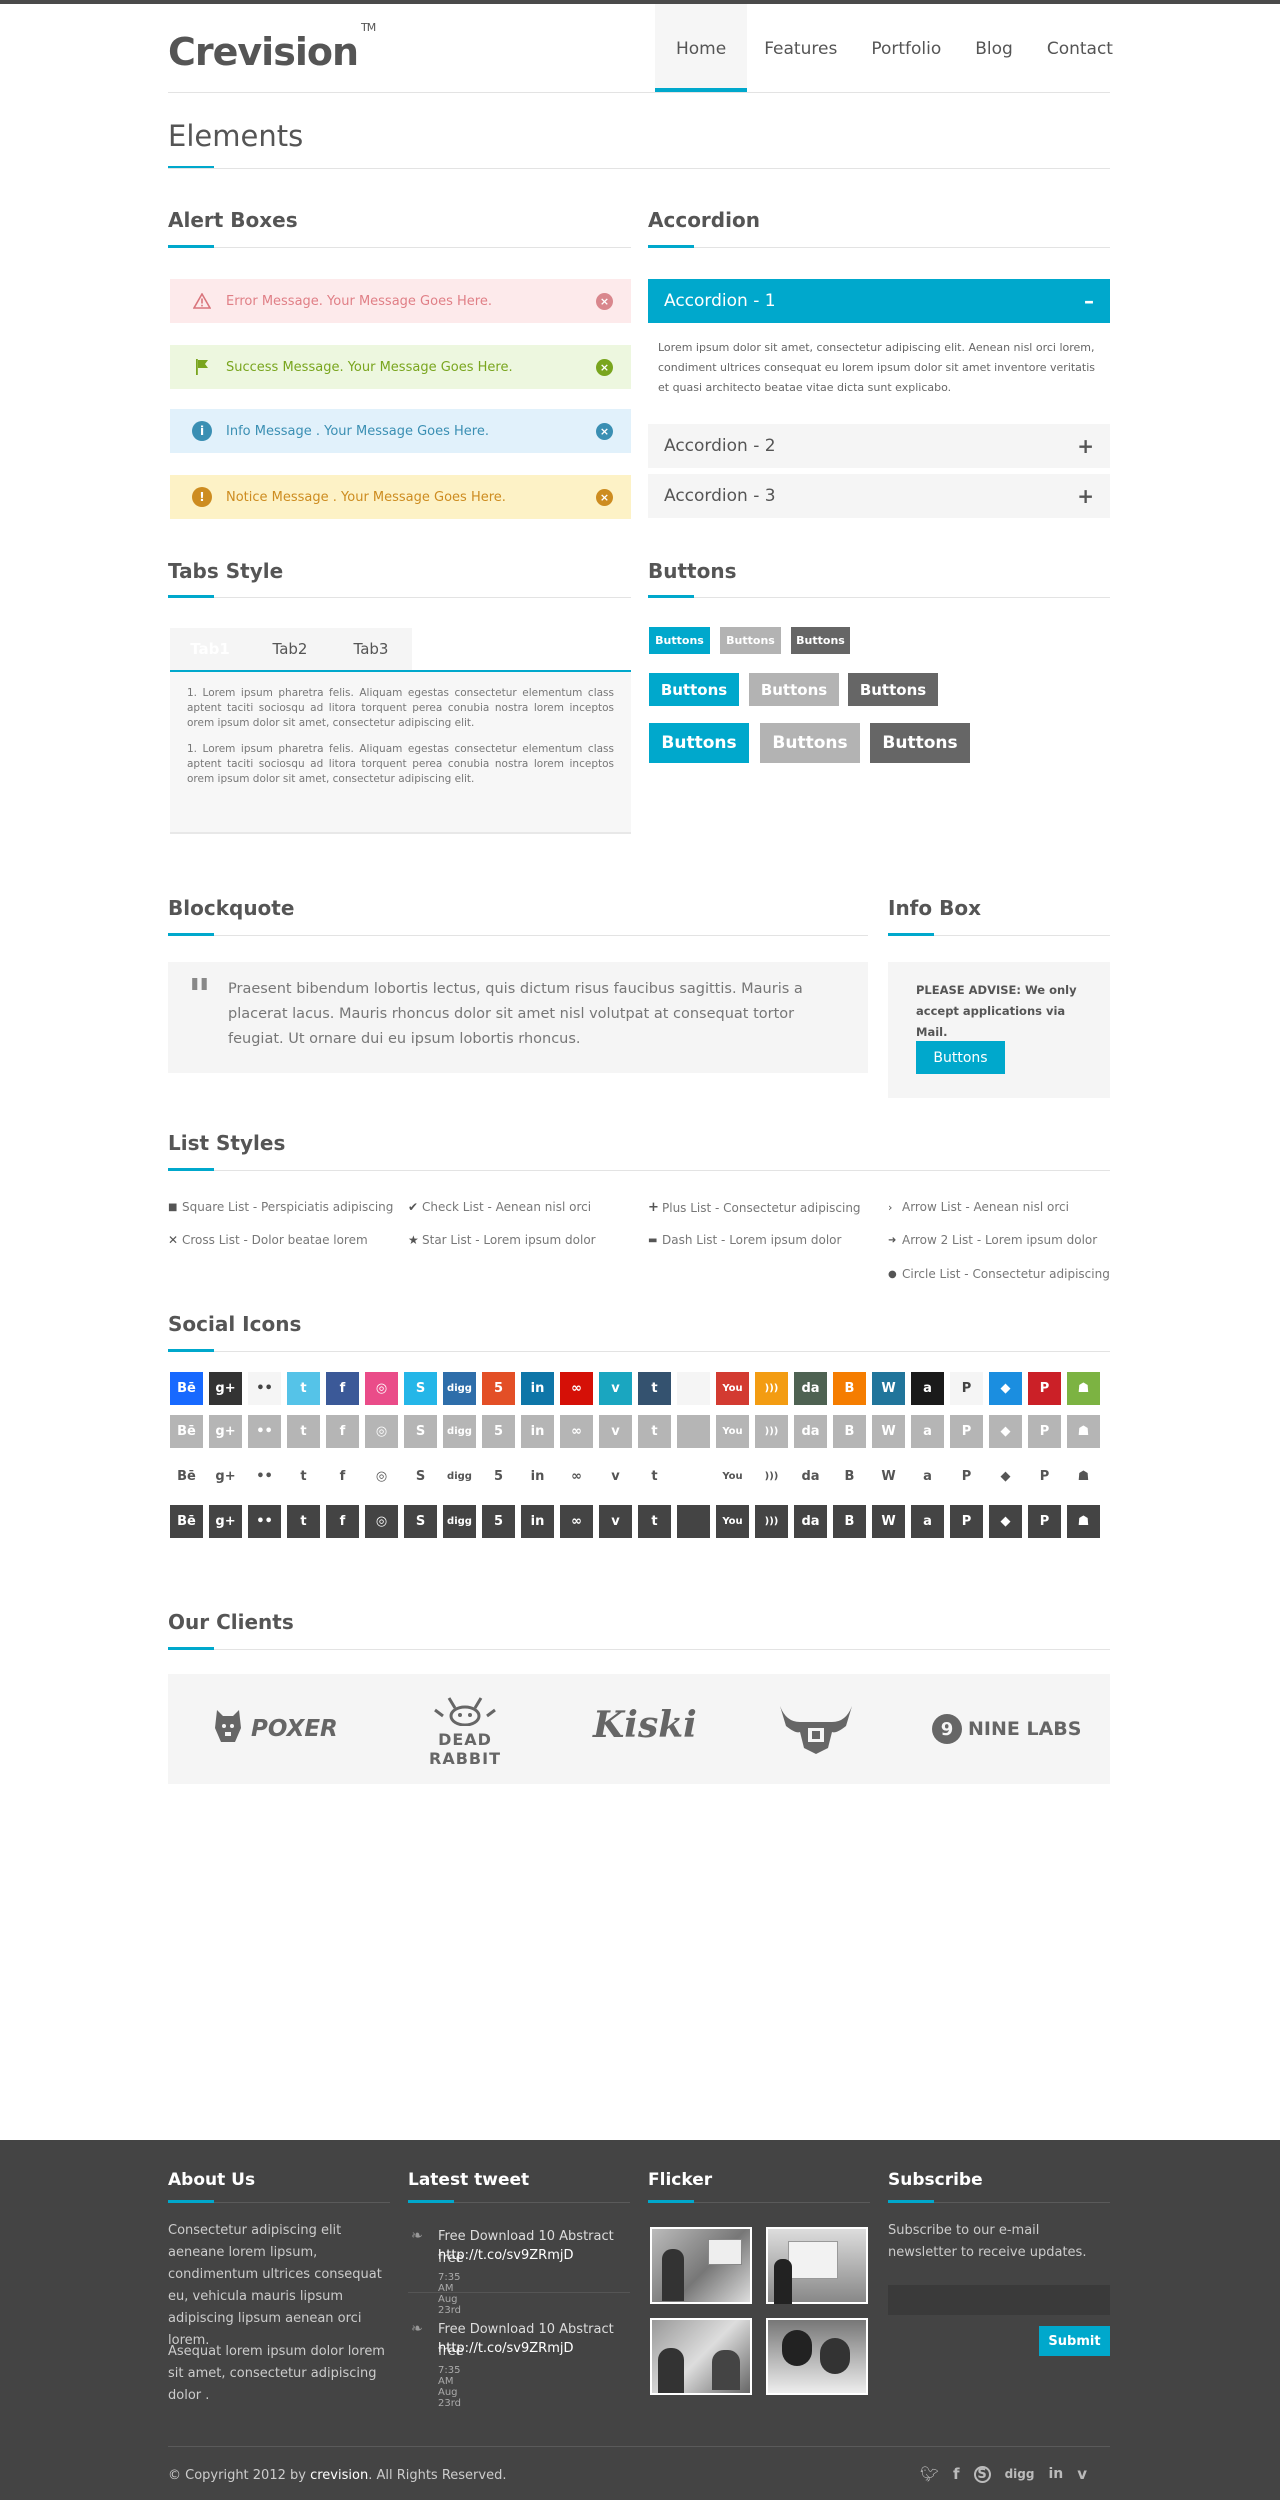  Describe the element at coordinates (339, 2475) in the screenshot. I see `copyright-brand: crevision` at that location.